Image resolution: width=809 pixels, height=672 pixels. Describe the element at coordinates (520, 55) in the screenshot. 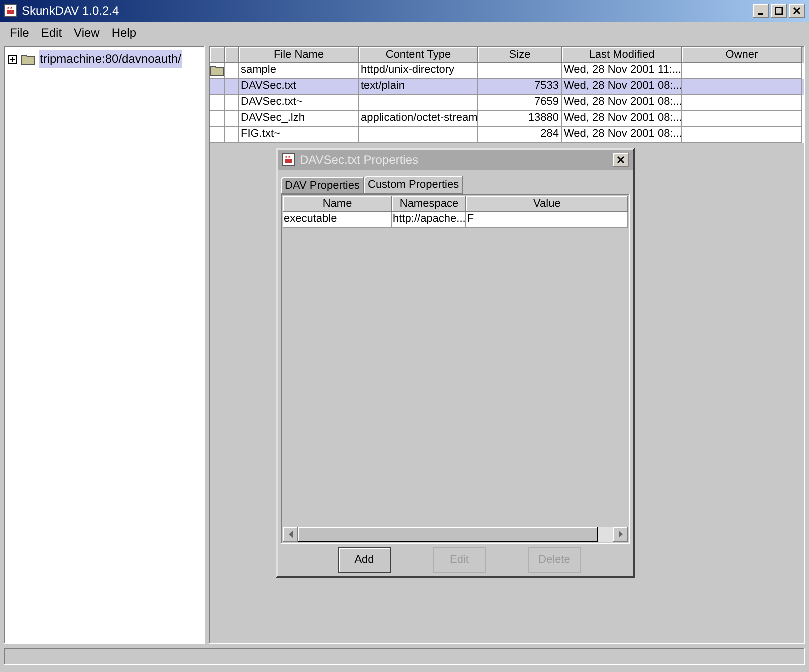

I see `column-header: Size` at that location.